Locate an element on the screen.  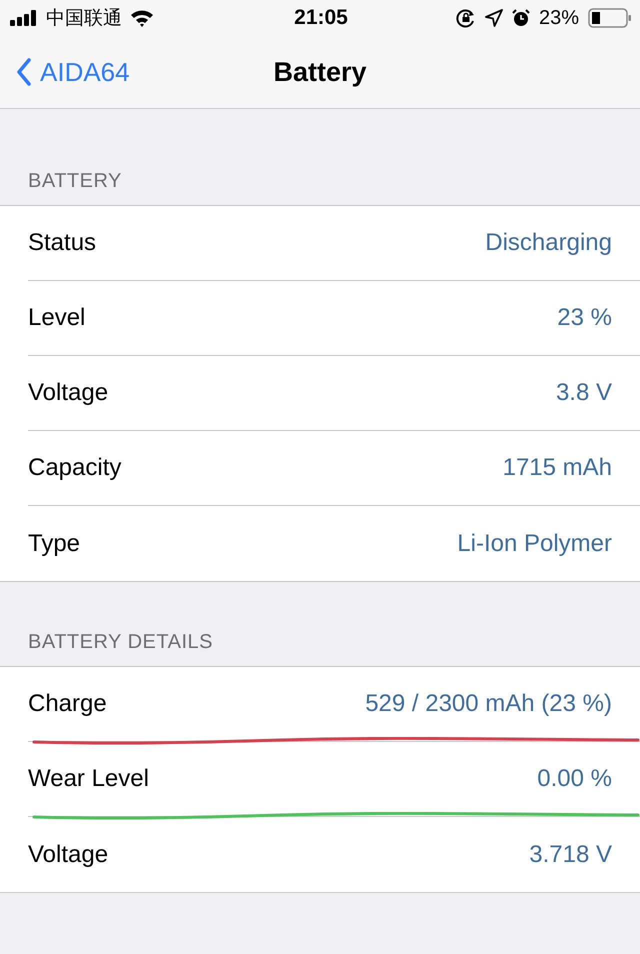
section-header: BATTERY is located at coordinates (75, 181).